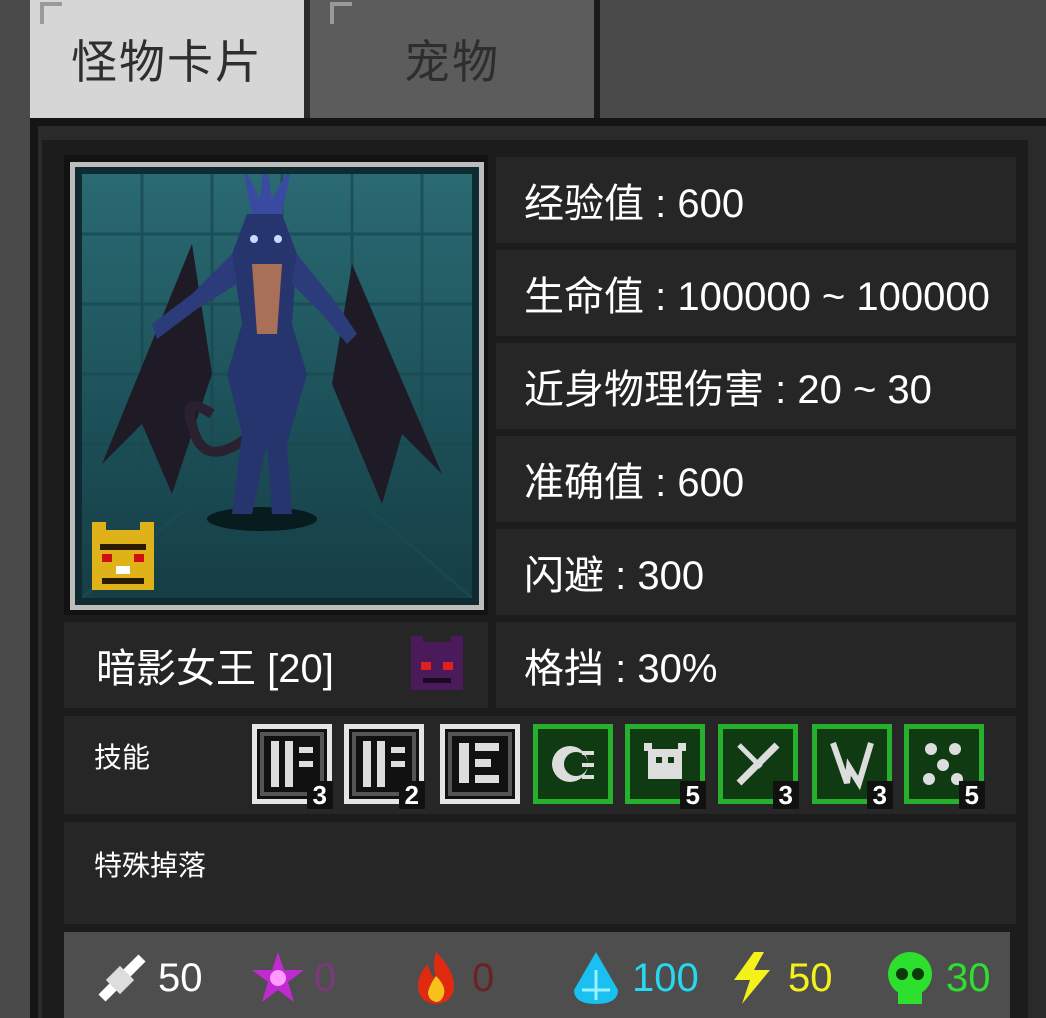 Image resolution: width=1046 pixels, height=1018 pixels. Describe the element at coordinates (756, 572) in the screenshot. I see `stat-evasion: 闪避 : 300` at that location.